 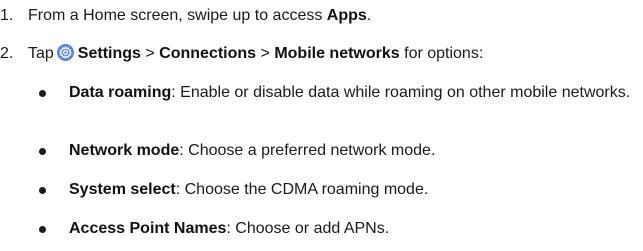 I want to click on option-term: Access Point Names, so click(x=148, y=228).